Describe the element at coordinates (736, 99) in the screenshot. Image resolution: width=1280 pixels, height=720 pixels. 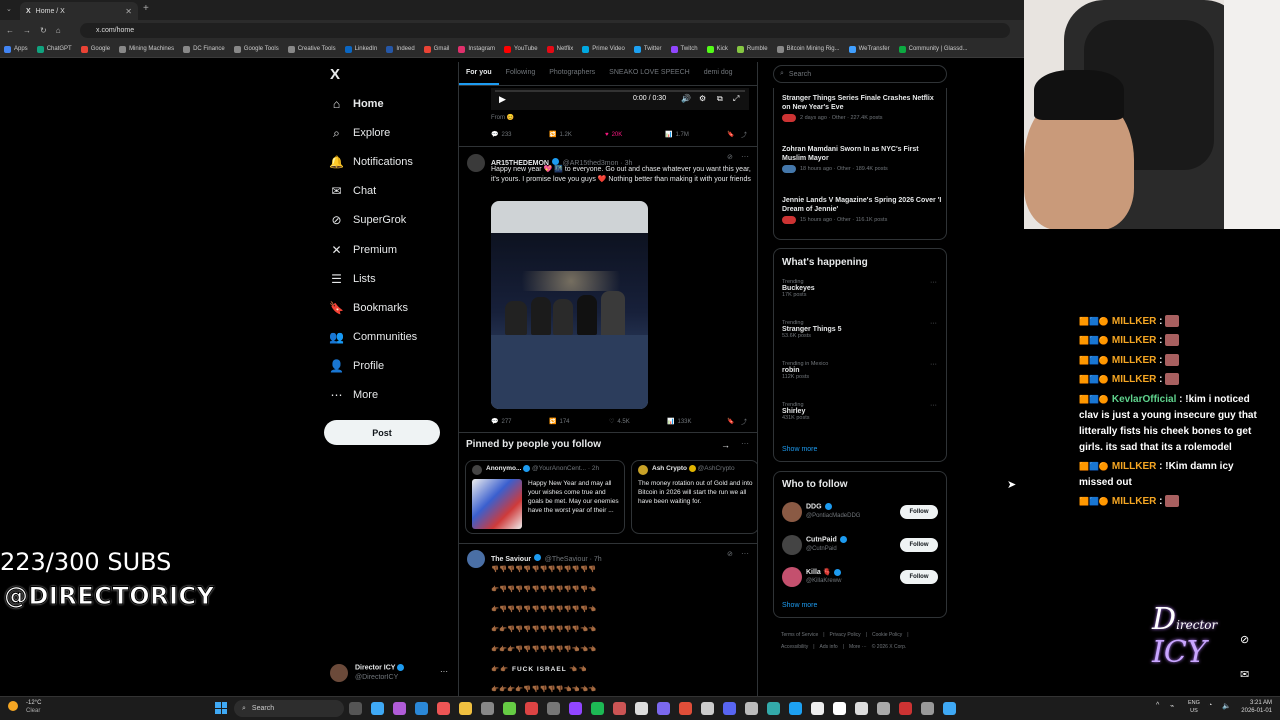
I see `fullscreen-icon: ⤢` at that location.